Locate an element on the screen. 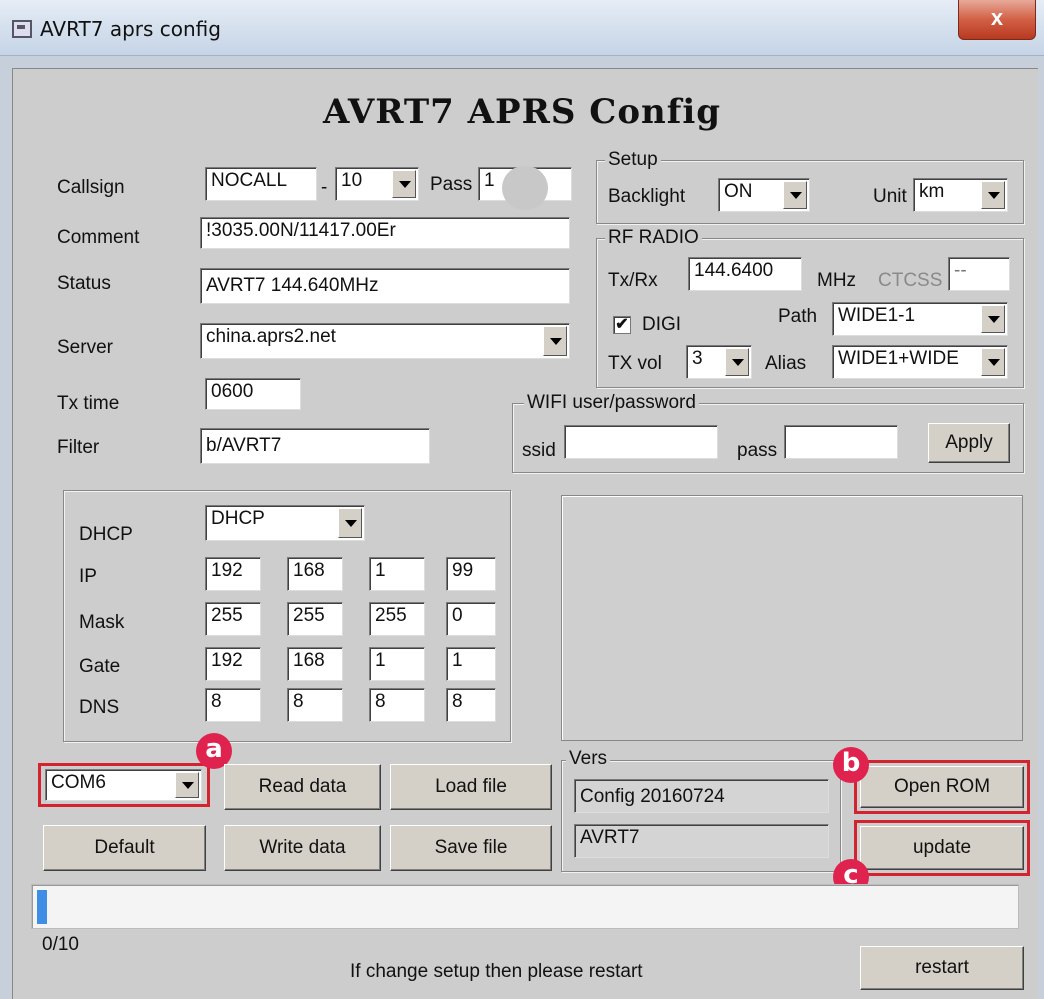 This screenshot has height=999, width=1044. close-button: x is located at coordinates (997, 20).